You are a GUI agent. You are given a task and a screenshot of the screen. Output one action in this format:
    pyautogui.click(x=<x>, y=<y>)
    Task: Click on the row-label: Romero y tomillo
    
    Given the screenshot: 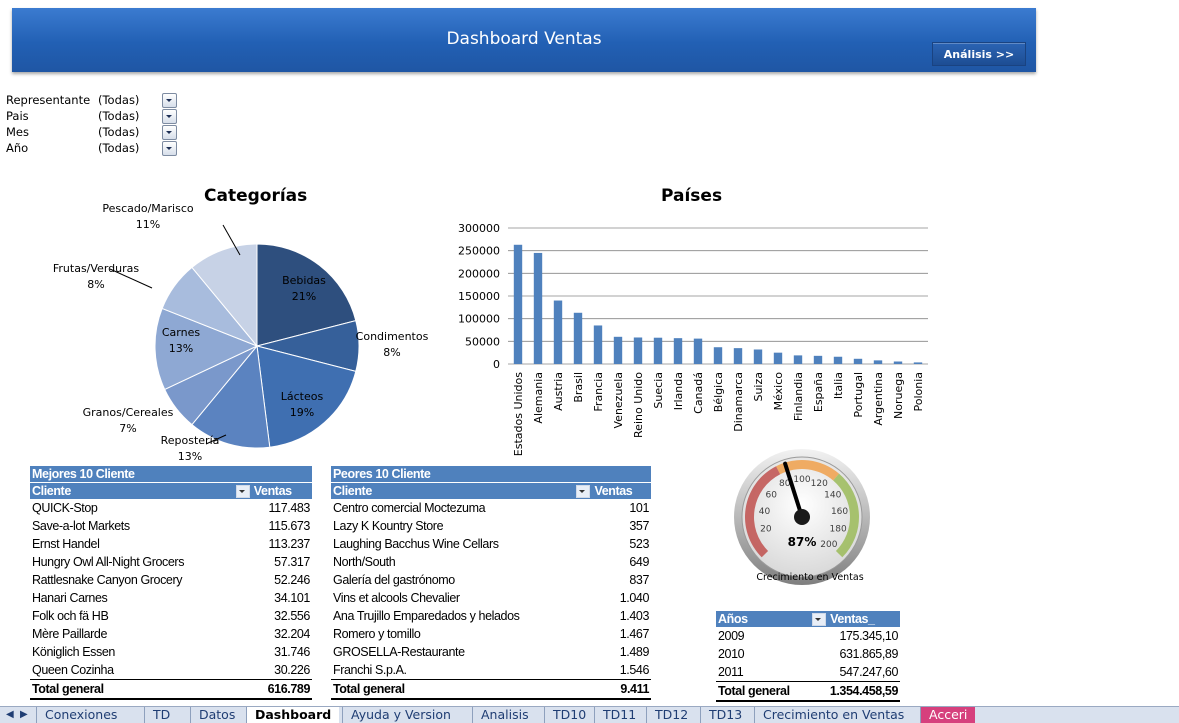 What is the action you would take?
    pyautogui.click(x=377, y=634)
    